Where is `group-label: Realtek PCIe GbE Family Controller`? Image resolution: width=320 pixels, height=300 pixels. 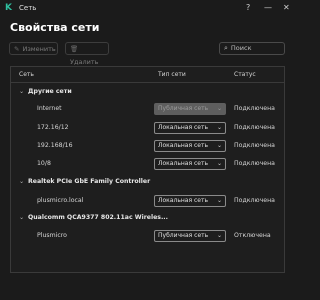 group-label: Realtek PCIe GbE Family Controller is located at coordinates (89, 181).